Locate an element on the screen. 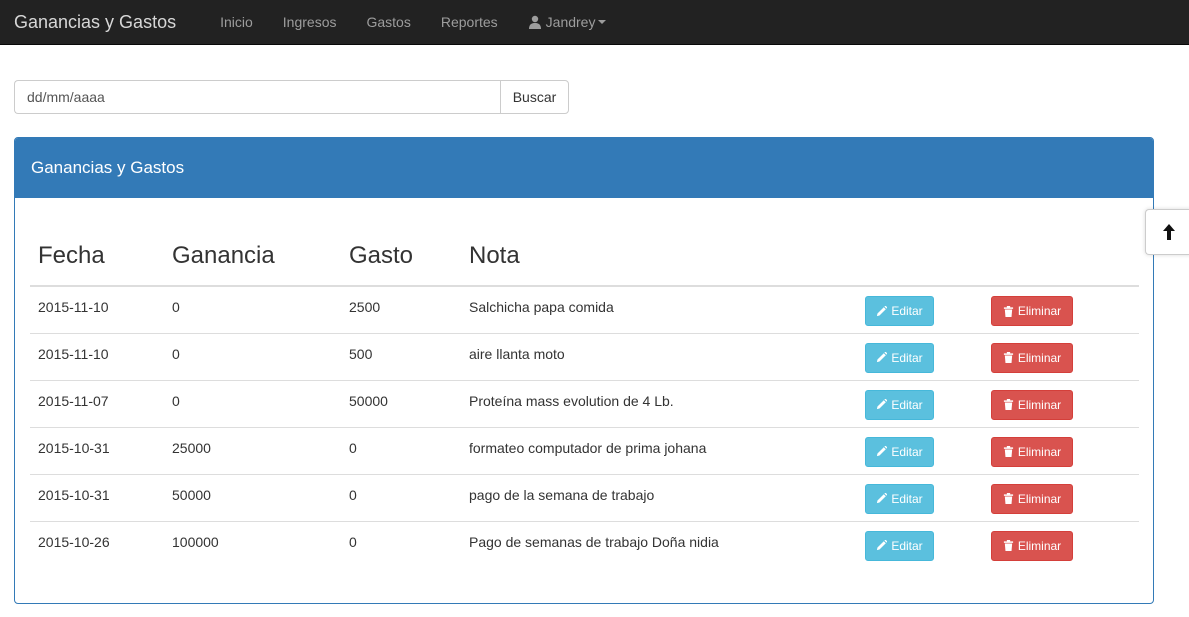  user-name: Jandrey is located at coordinates (570, 21).